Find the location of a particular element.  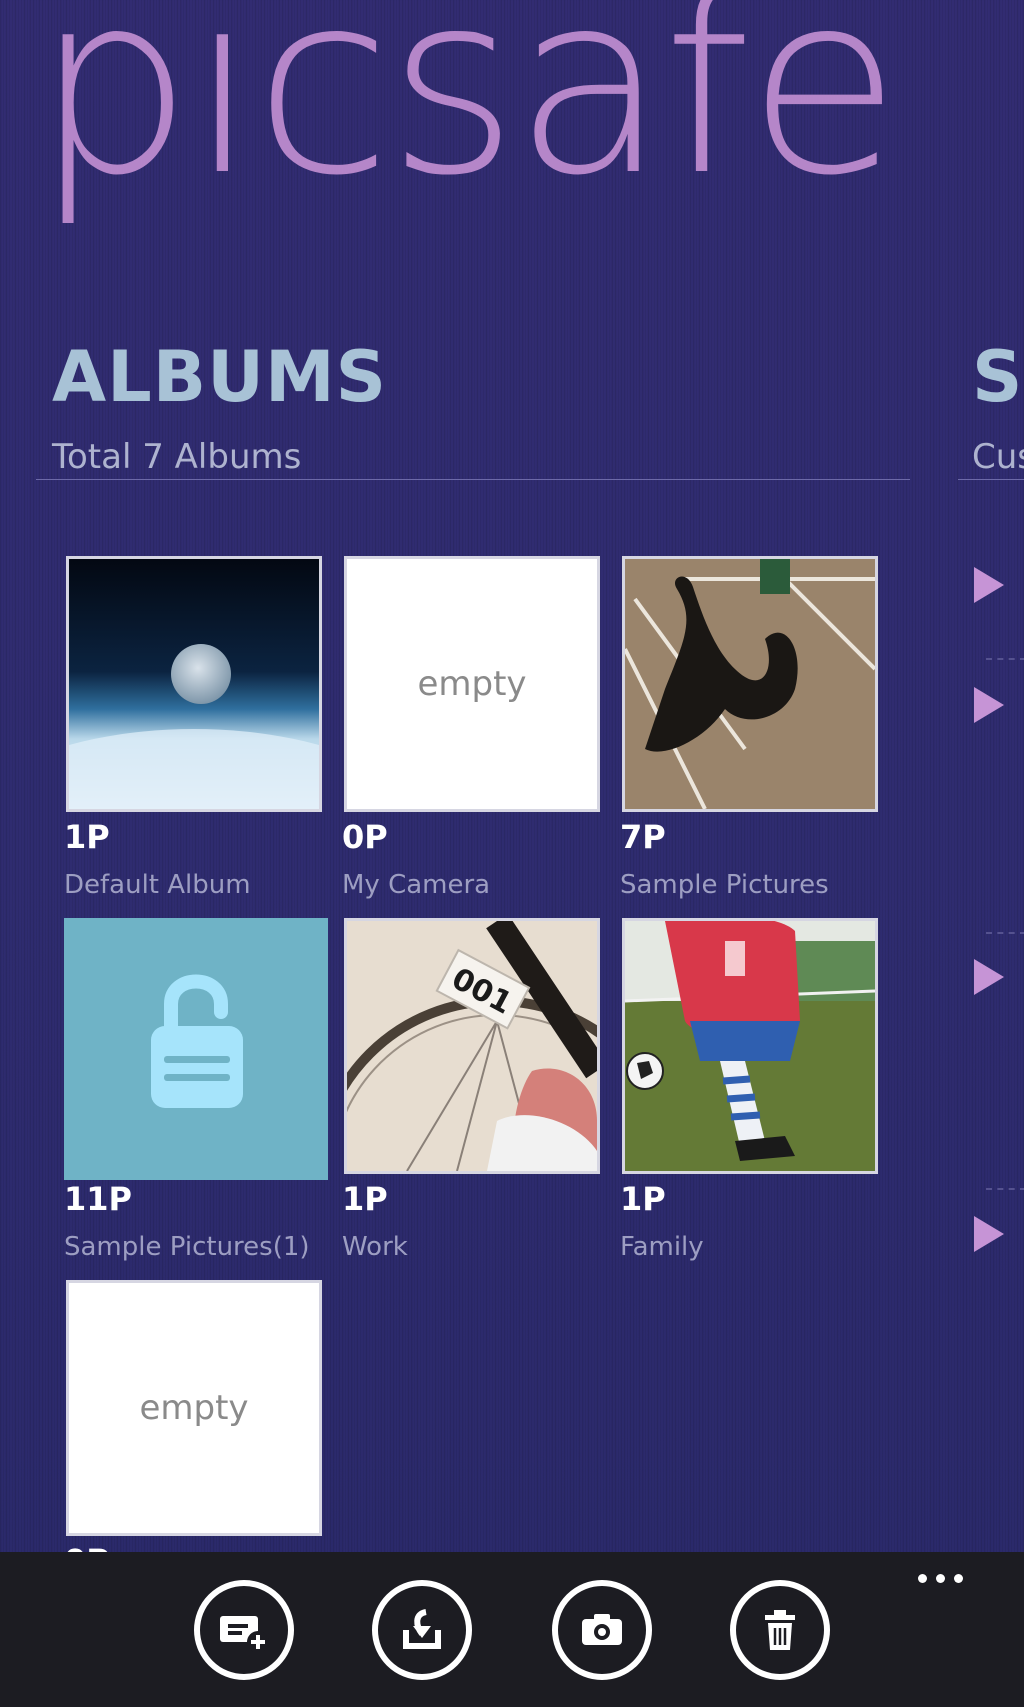

delete-button is located at coordinates (780, 1630).